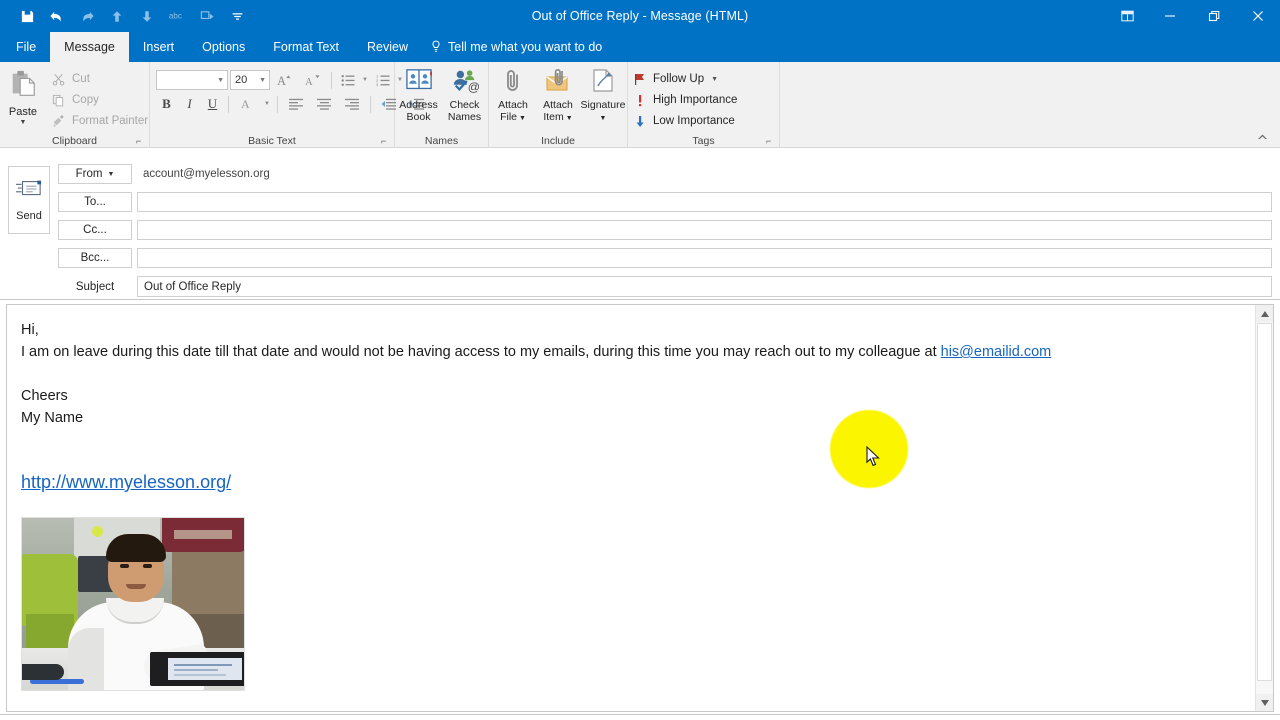 Image resolution: width=1280 pixels, height=720 pixels. I want to click on from-value: account@myelesson.org, so click(702, 174).